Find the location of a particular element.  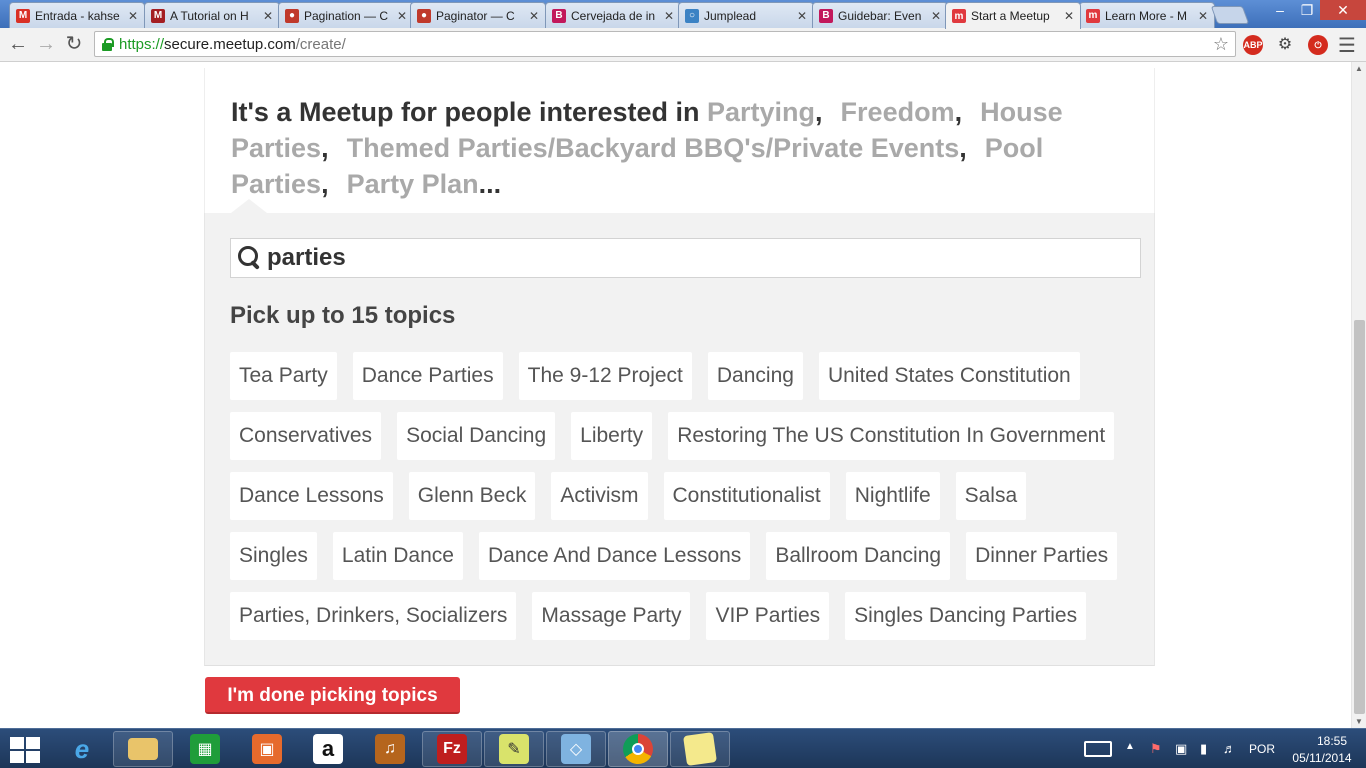

topic-chip: Tea Party is located at coordinates (283, 376).